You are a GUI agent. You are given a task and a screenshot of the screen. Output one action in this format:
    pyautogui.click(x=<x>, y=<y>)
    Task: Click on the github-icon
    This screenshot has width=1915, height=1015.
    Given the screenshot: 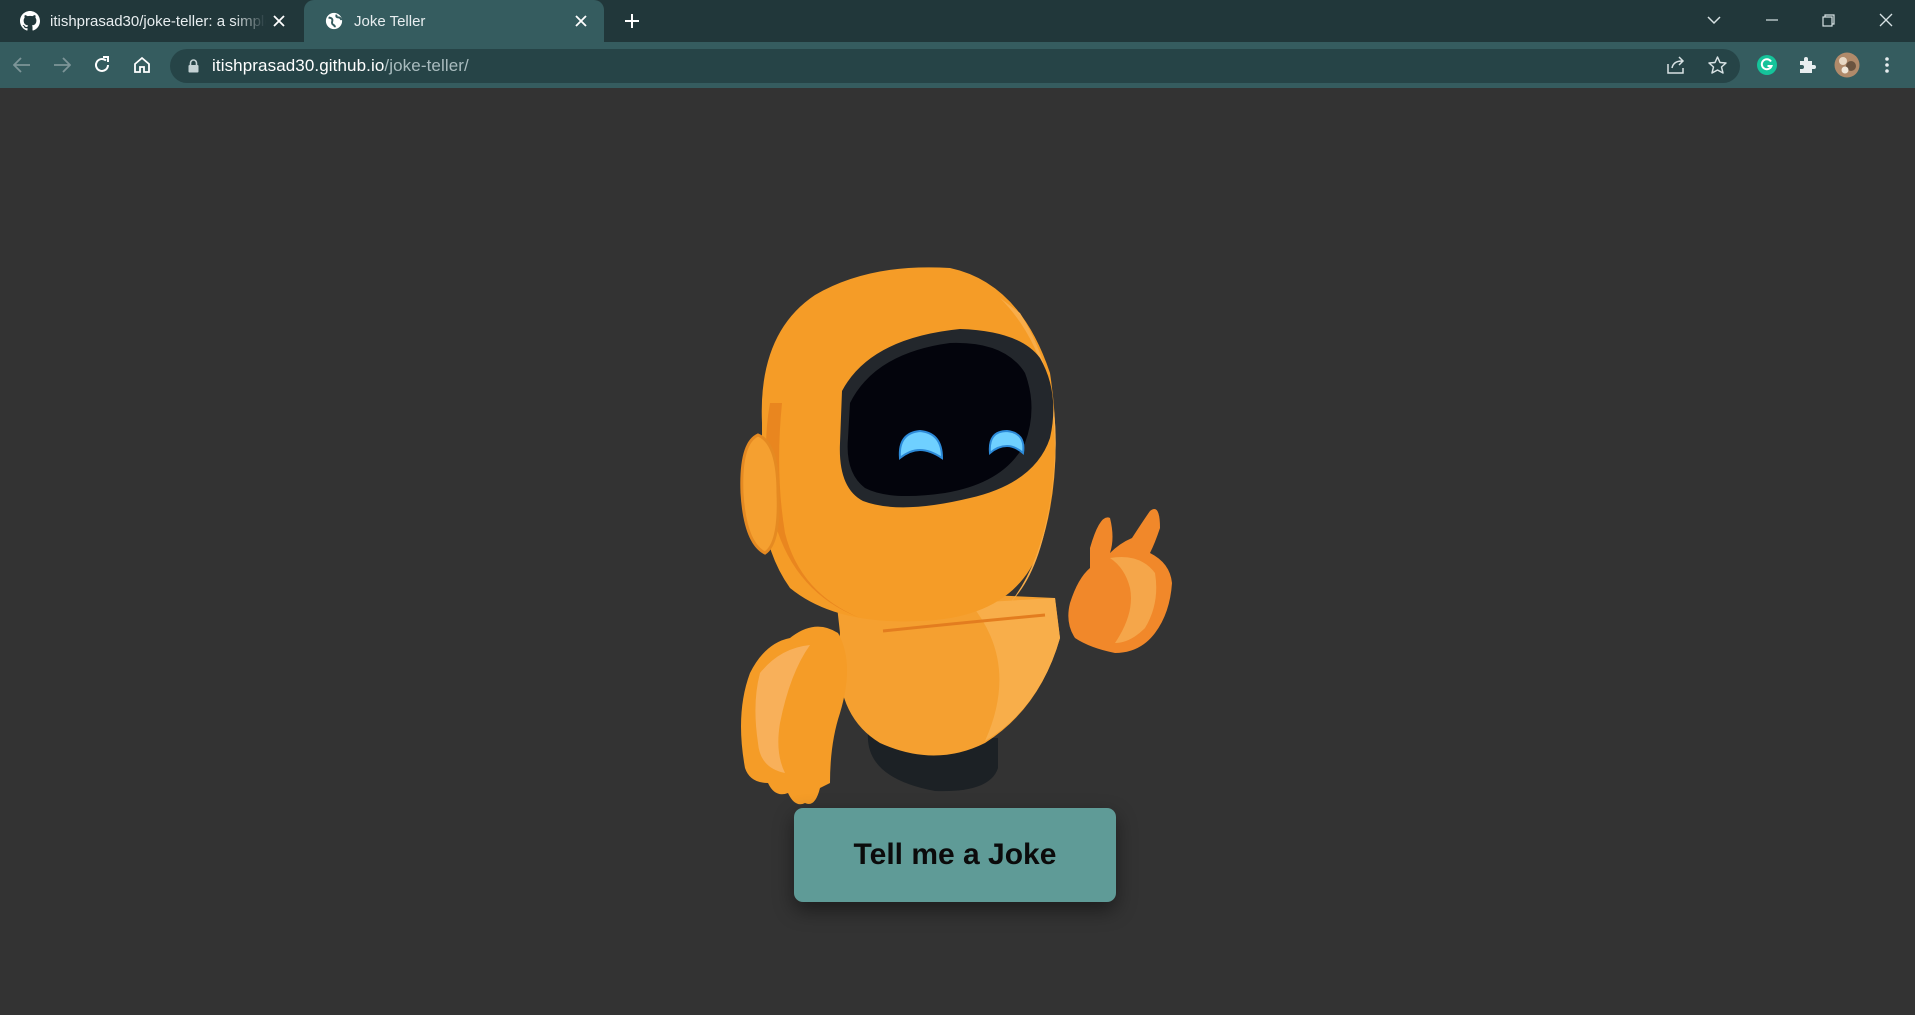 What is the action you would take?
    pyautogui.click(x=30, y=21)
    